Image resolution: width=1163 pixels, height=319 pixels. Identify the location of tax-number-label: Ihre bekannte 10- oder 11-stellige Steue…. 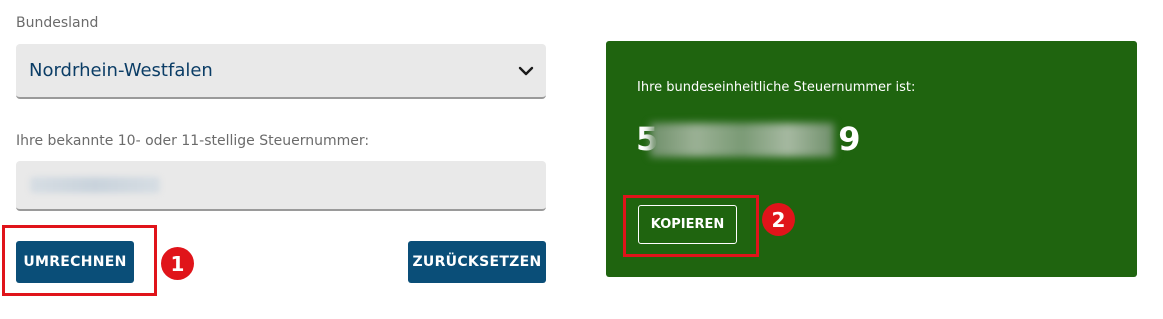
(193, 141).